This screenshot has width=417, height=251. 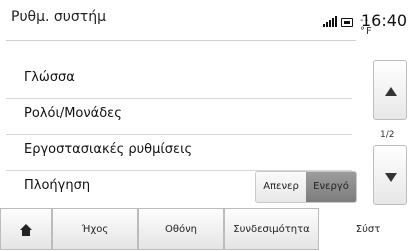 I want to click on menu-item-factory-reset: Εργοστασιακές ρυθμίσεις, so click(x=177, y=153).